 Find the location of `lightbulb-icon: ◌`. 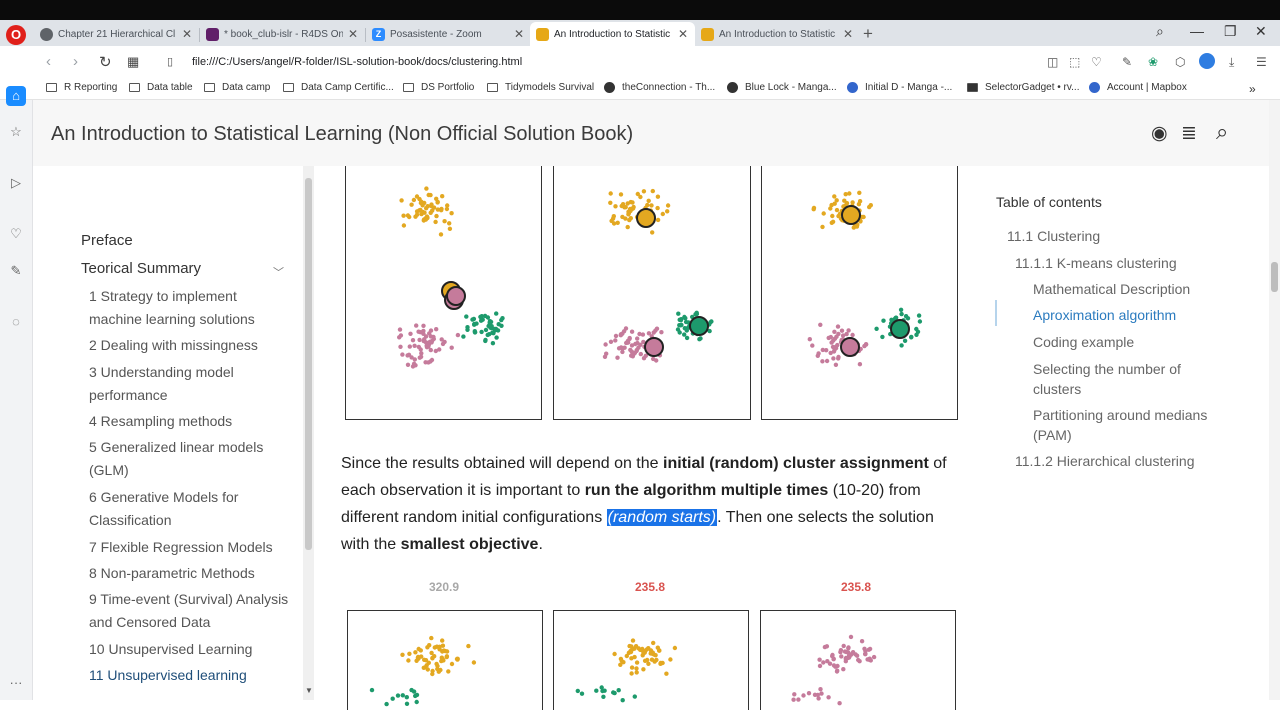

lightbulb-icon: ◌ is located at coordinates (16, 322).